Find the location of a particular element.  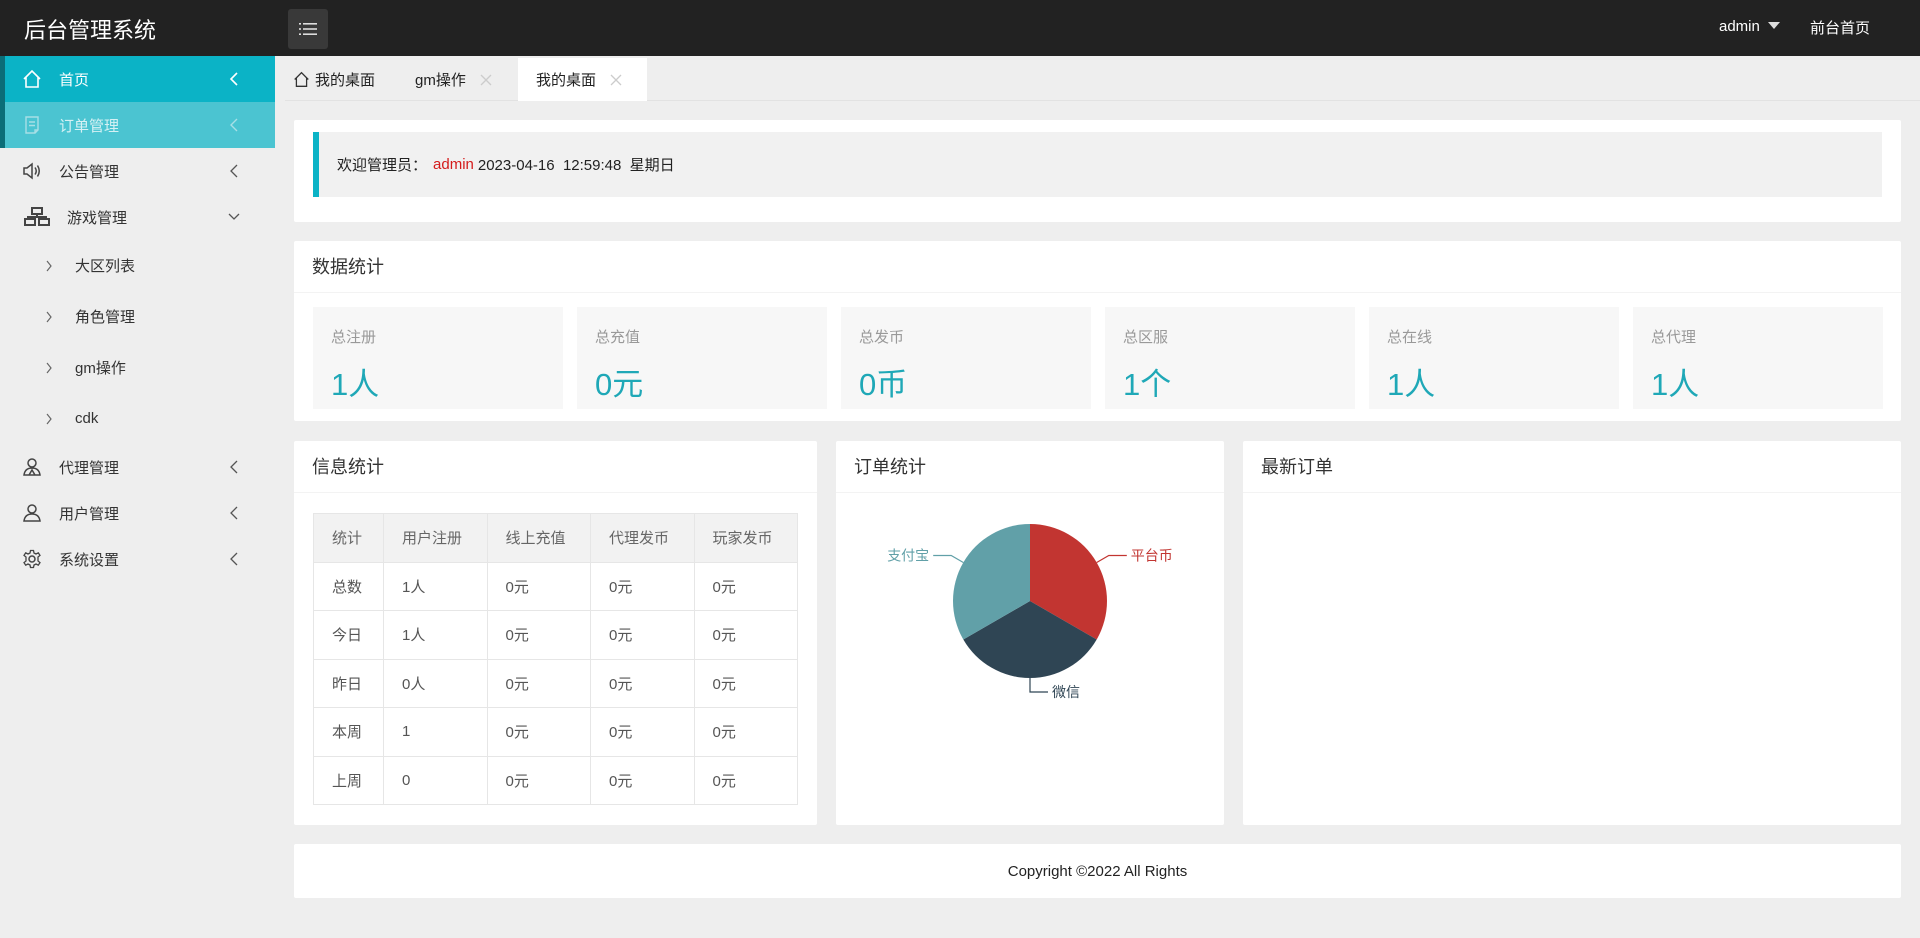

gear-icon is located at coordinates (32, 559).